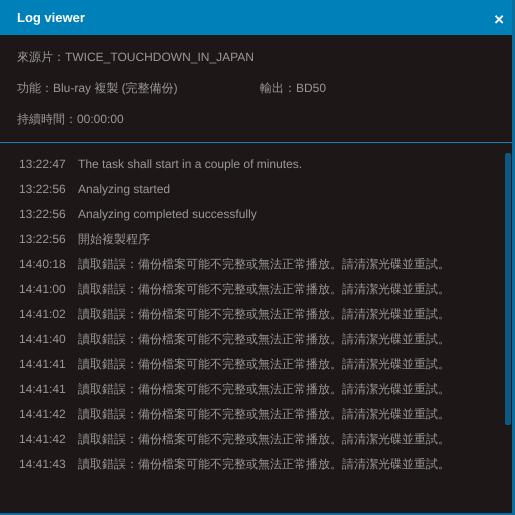 The image size is (515, 515). What do you see at coordinates (43, 264) in the screenshot?
I see `log-time: 14:40:18` at bounding box center [43, 264].